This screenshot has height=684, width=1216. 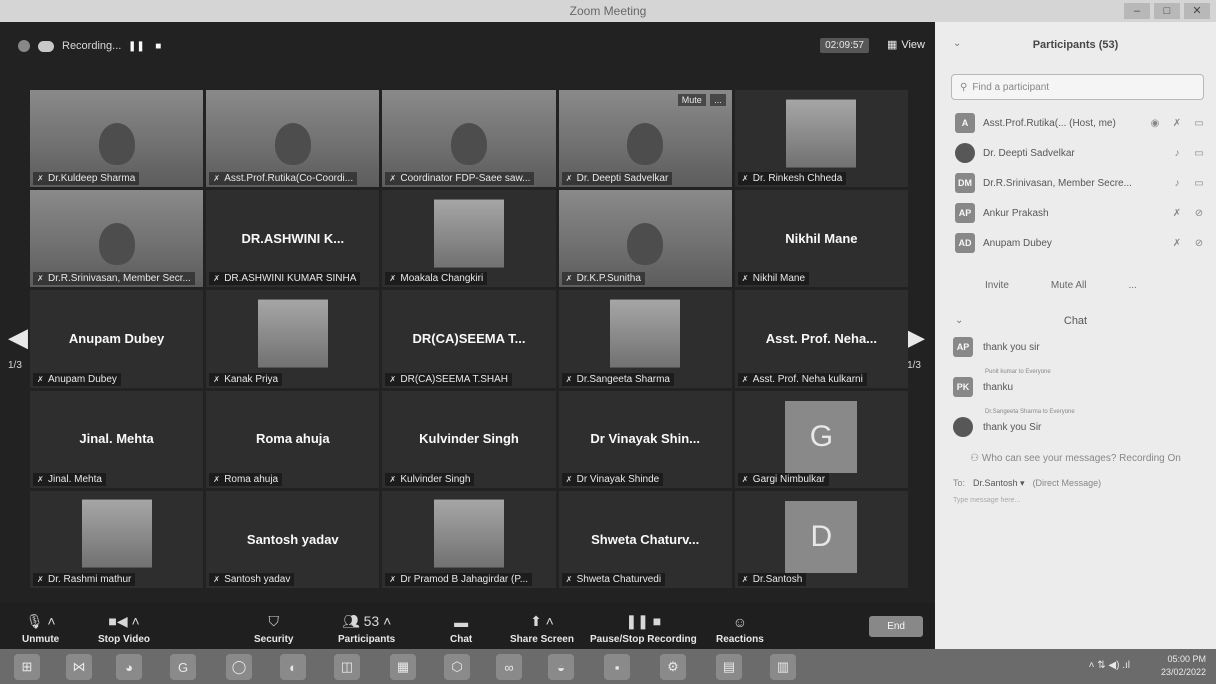 What do you see at coordinates (366, 629) in the screenshot?
I see `participants-button: 👥︎ 53 ˄ Participants` at bounding box center [366, 629].